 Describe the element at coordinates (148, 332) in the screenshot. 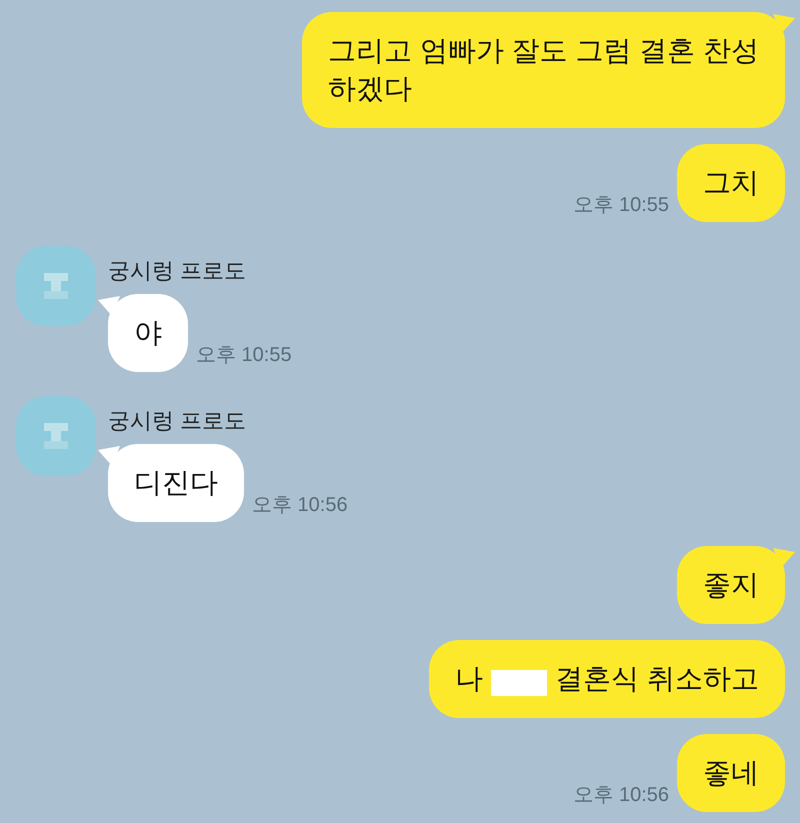

I see `message-text: 야` at that location.